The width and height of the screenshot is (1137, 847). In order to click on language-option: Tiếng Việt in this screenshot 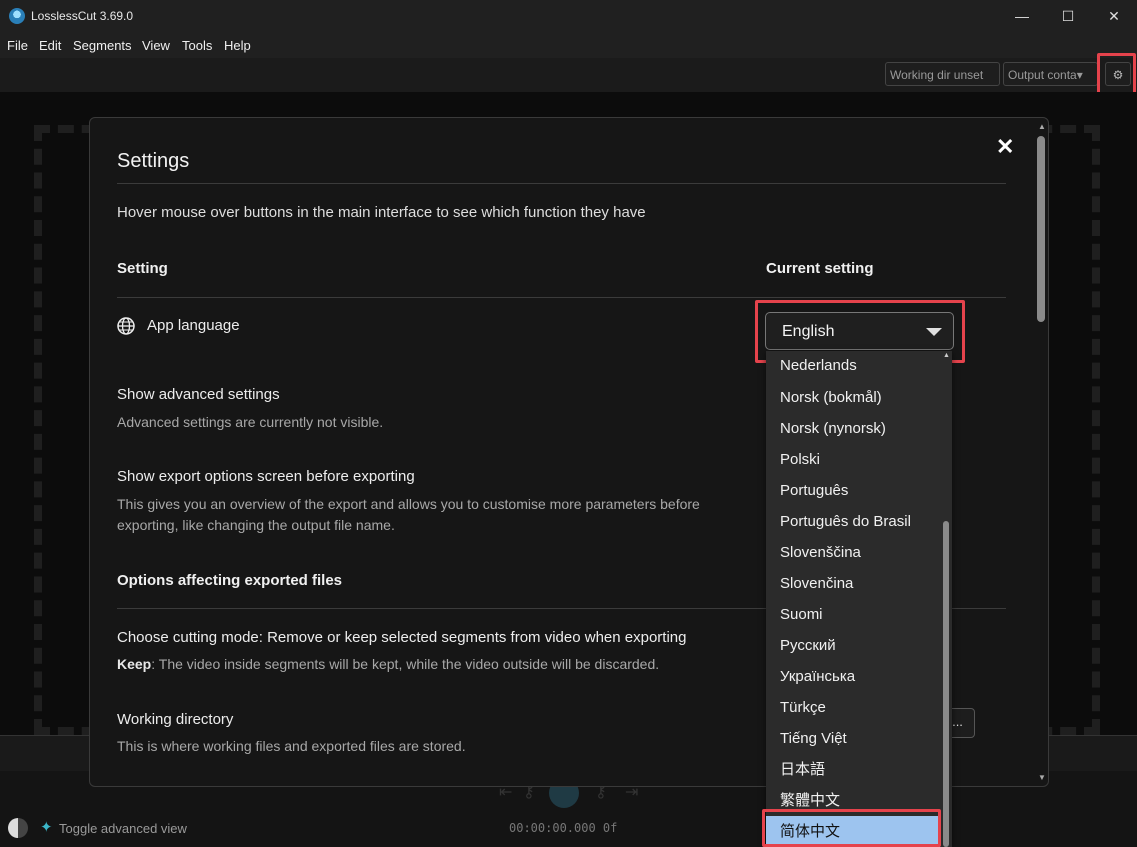, I will do `click(853, 738)`.